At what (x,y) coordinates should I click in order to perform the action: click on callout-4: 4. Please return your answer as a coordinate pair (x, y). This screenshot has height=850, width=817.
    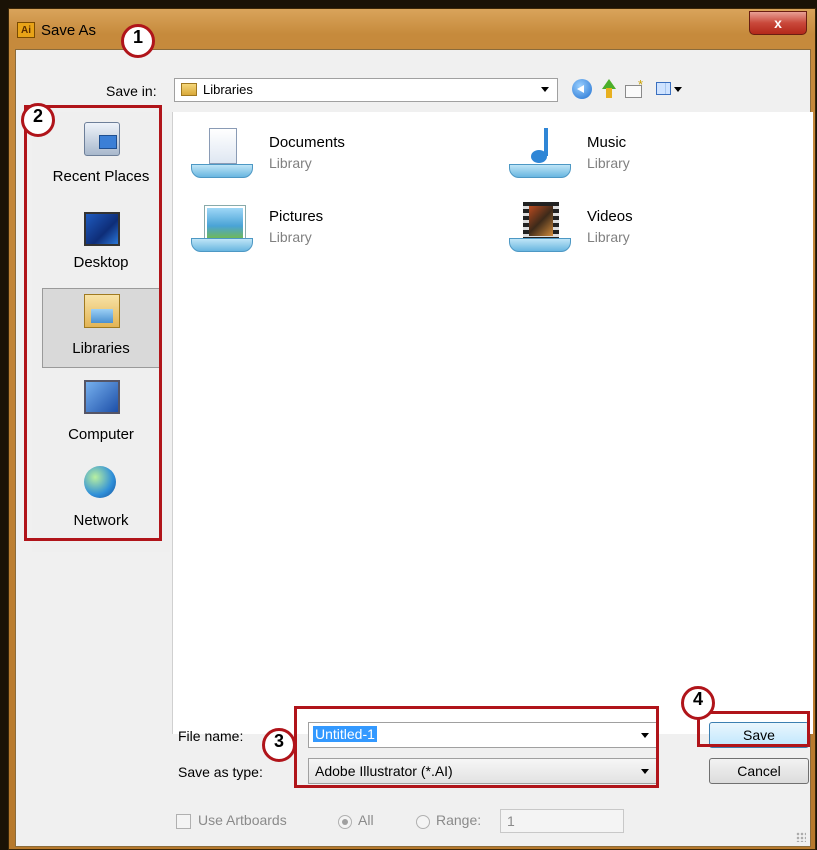
    Looking at the image, I should click on (698, 703).